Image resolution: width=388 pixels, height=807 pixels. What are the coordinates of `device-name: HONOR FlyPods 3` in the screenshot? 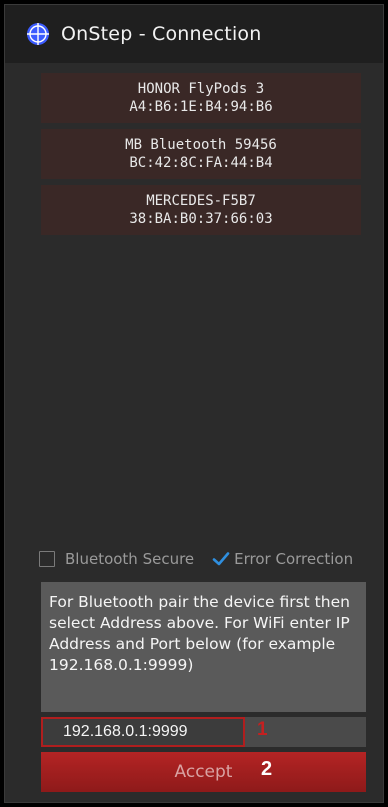 It's located at (201, 89).